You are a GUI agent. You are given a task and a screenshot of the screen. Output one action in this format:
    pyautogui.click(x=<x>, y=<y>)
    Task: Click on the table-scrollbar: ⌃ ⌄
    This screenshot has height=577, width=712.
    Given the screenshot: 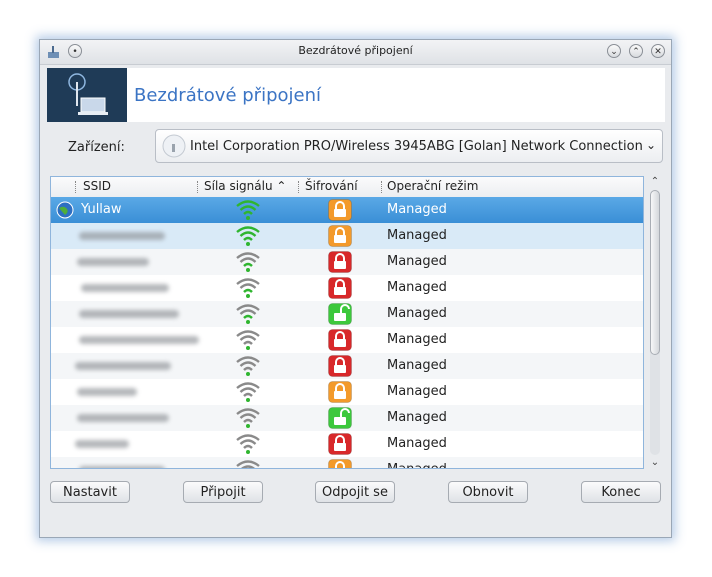 What is the action you would take?
    pyautogui.click(x=655, y=322)
    